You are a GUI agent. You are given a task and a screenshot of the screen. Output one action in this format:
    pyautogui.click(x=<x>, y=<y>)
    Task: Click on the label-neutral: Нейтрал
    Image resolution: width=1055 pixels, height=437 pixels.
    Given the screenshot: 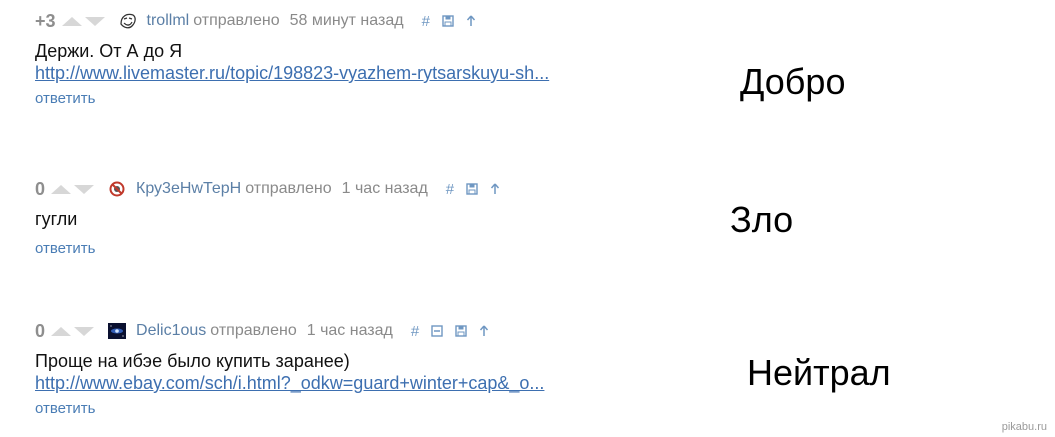 What is the action you would take?
    pyautogui.click(x=819, y=372)
    